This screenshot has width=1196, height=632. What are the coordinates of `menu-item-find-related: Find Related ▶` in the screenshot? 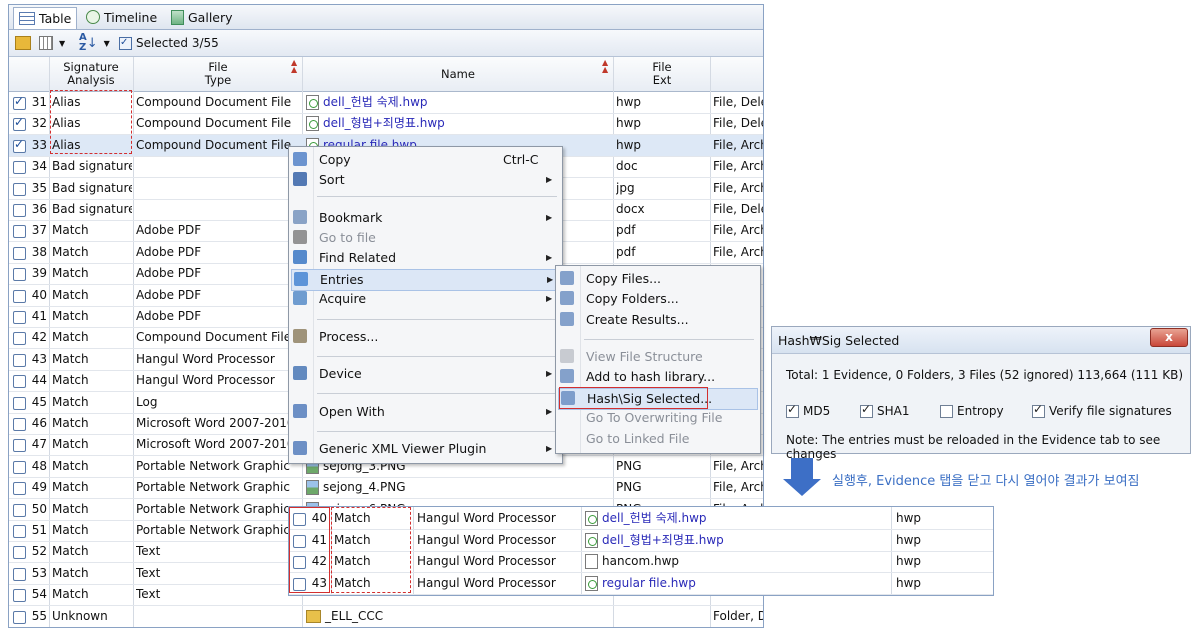 It's located at (424, 258).